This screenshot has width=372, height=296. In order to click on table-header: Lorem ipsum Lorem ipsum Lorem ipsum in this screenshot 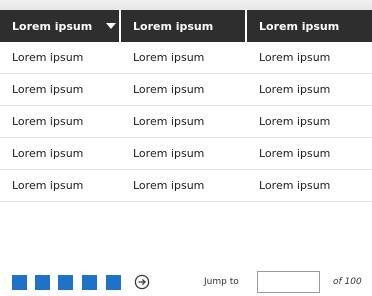, I will do `click(186, 26)`.